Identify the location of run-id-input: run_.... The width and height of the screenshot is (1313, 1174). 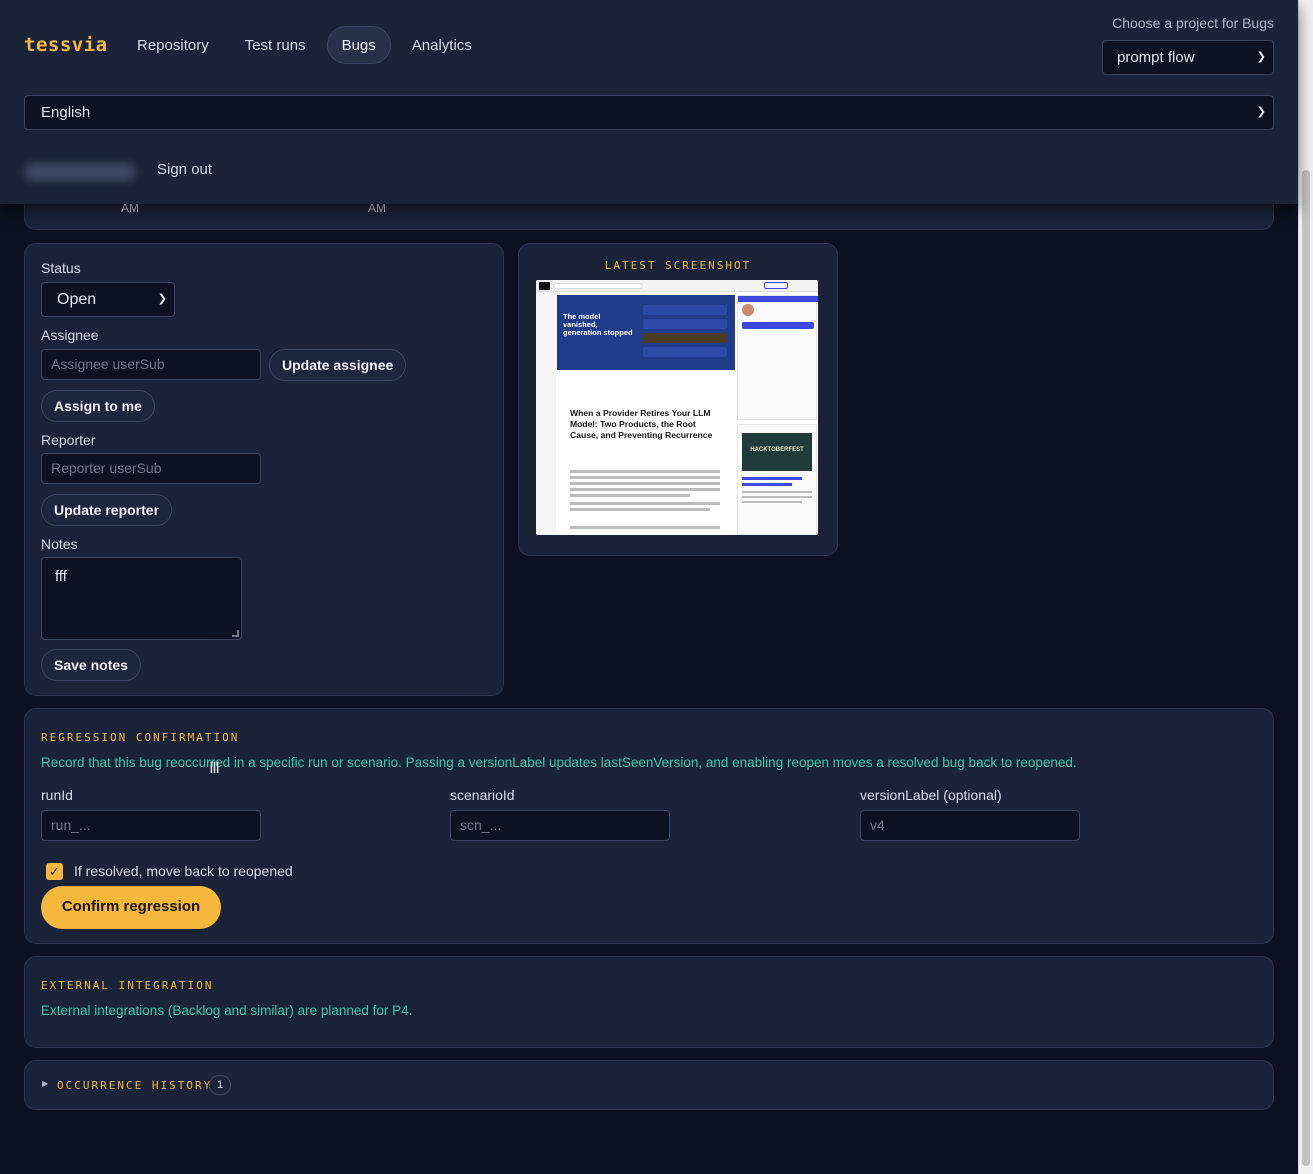
(151, 825).